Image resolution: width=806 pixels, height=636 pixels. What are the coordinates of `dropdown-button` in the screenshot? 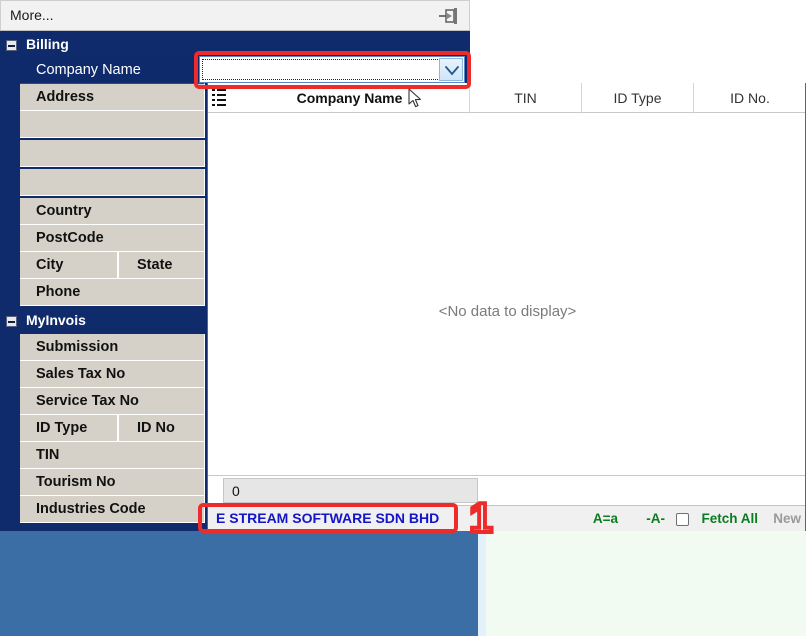 It's located at (451, 69).